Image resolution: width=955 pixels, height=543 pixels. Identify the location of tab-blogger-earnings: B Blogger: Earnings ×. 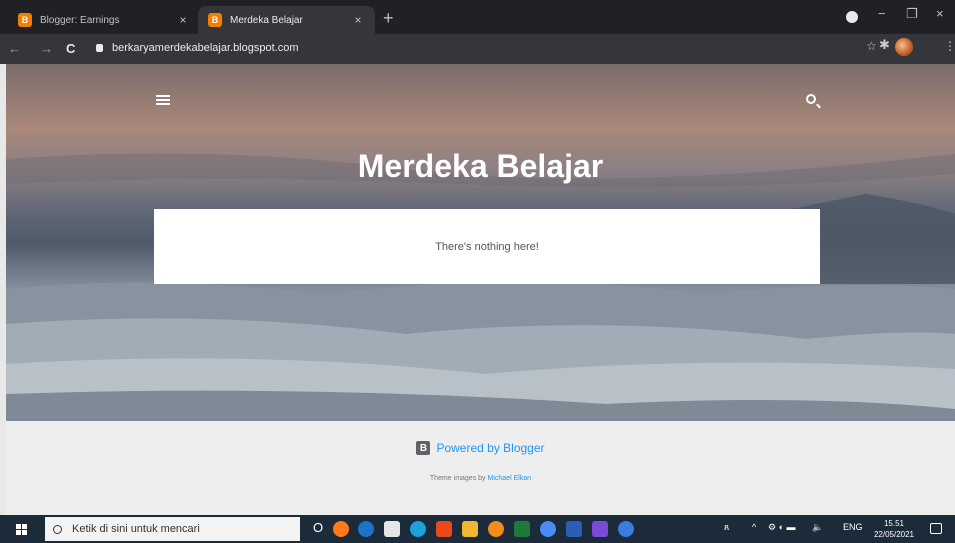
(104, 20).